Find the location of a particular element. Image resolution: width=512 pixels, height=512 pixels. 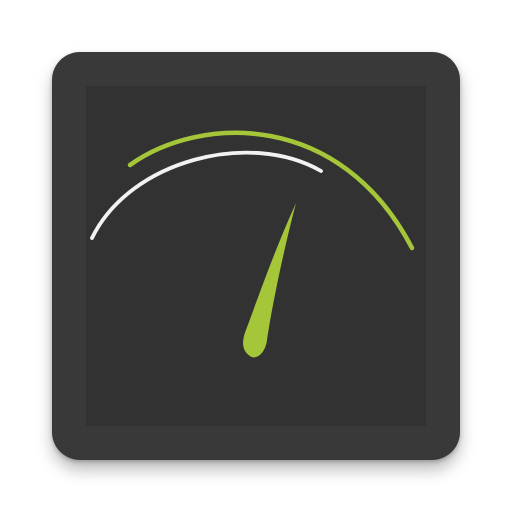

gauge-needle is located at coordinates (269, 280).